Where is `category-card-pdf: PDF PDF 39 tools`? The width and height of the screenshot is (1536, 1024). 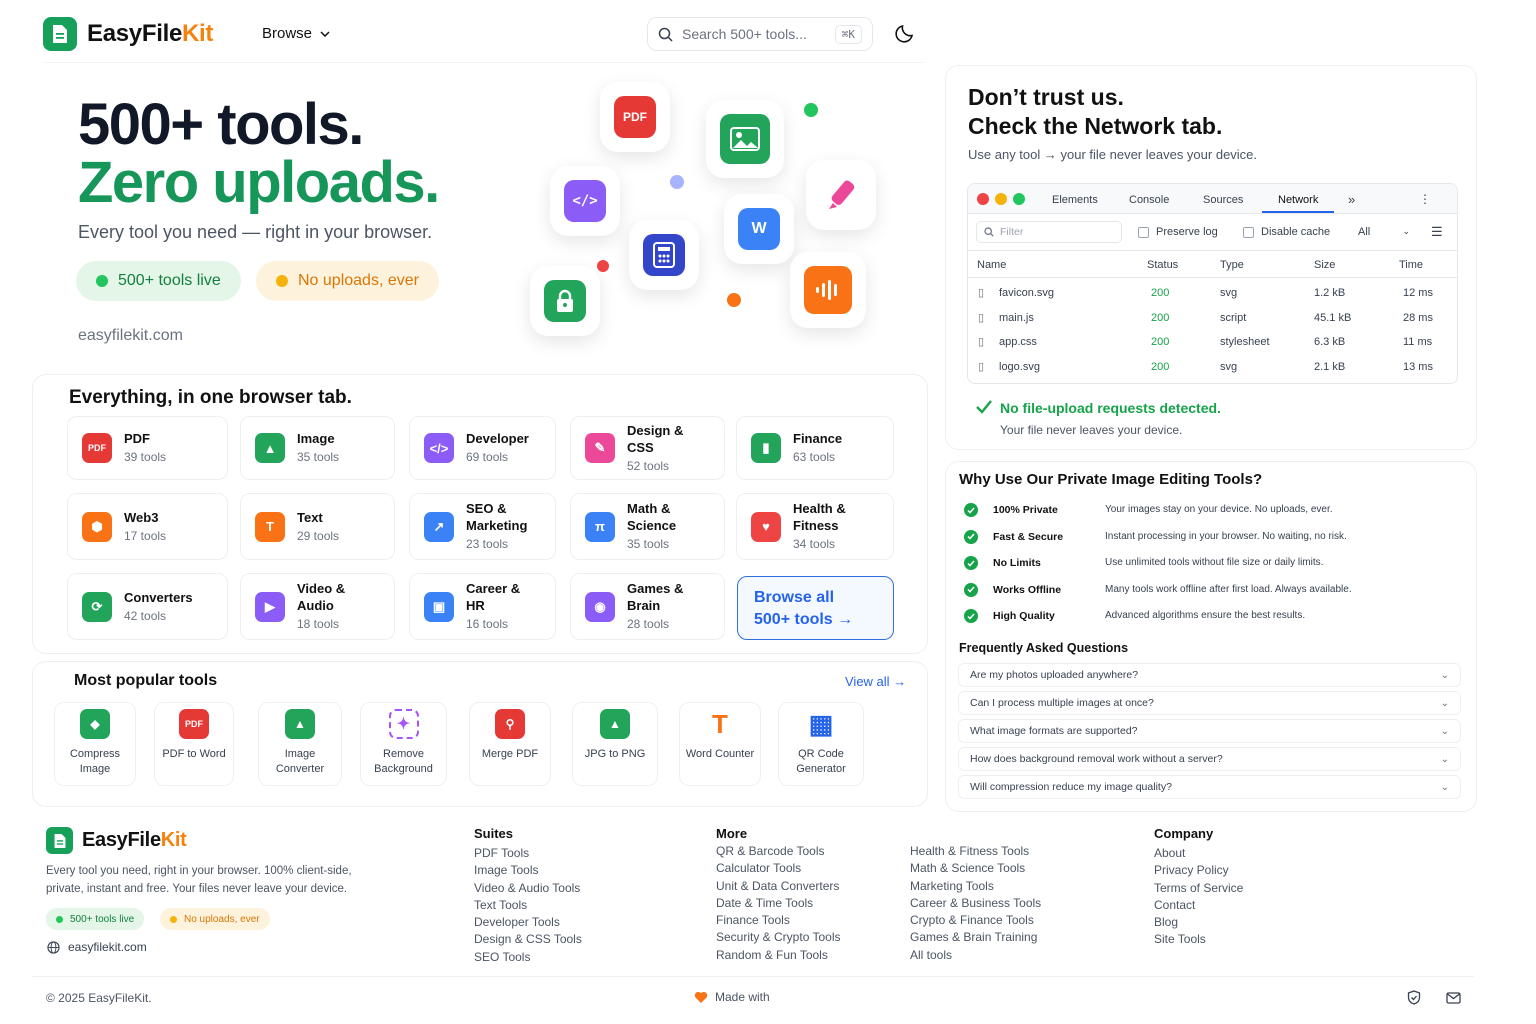 category-card-pdf: PDF PDF 39 tools is located at coordinates (147, 448).